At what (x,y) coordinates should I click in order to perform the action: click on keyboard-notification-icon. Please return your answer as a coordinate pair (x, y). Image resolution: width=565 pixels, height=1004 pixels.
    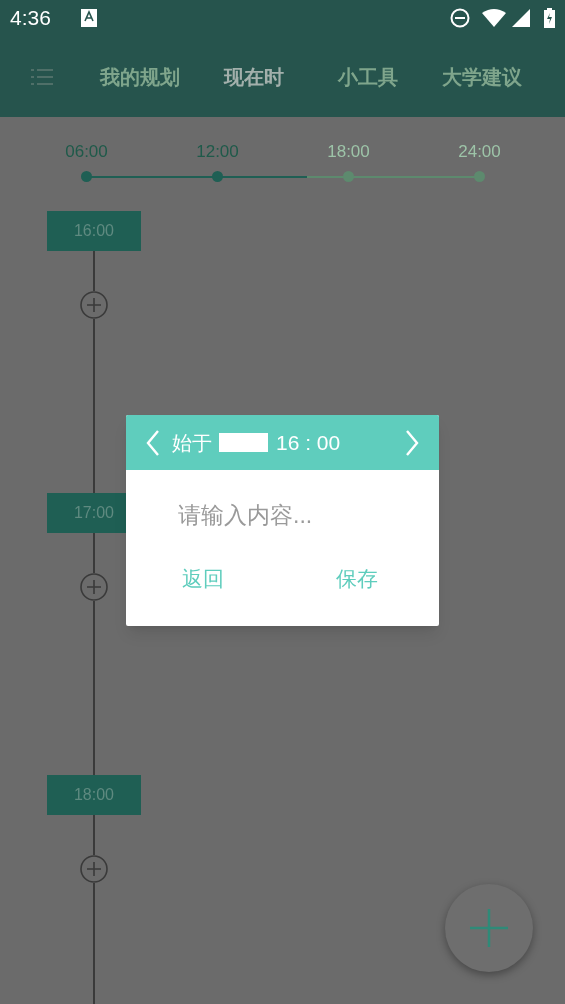
    Looking at the image, I should click on (88, 18).